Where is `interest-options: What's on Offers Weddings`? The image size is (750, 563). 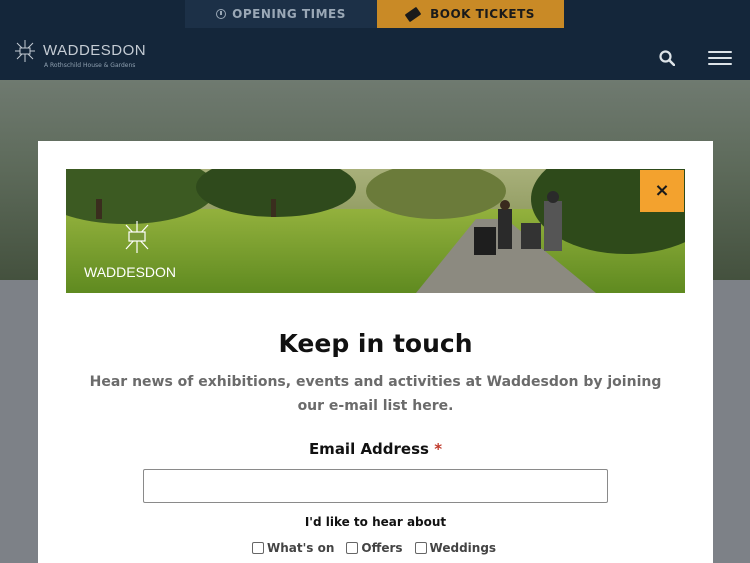 interest-options: What's on Offers Weddings is located at coordinates (374, 548).